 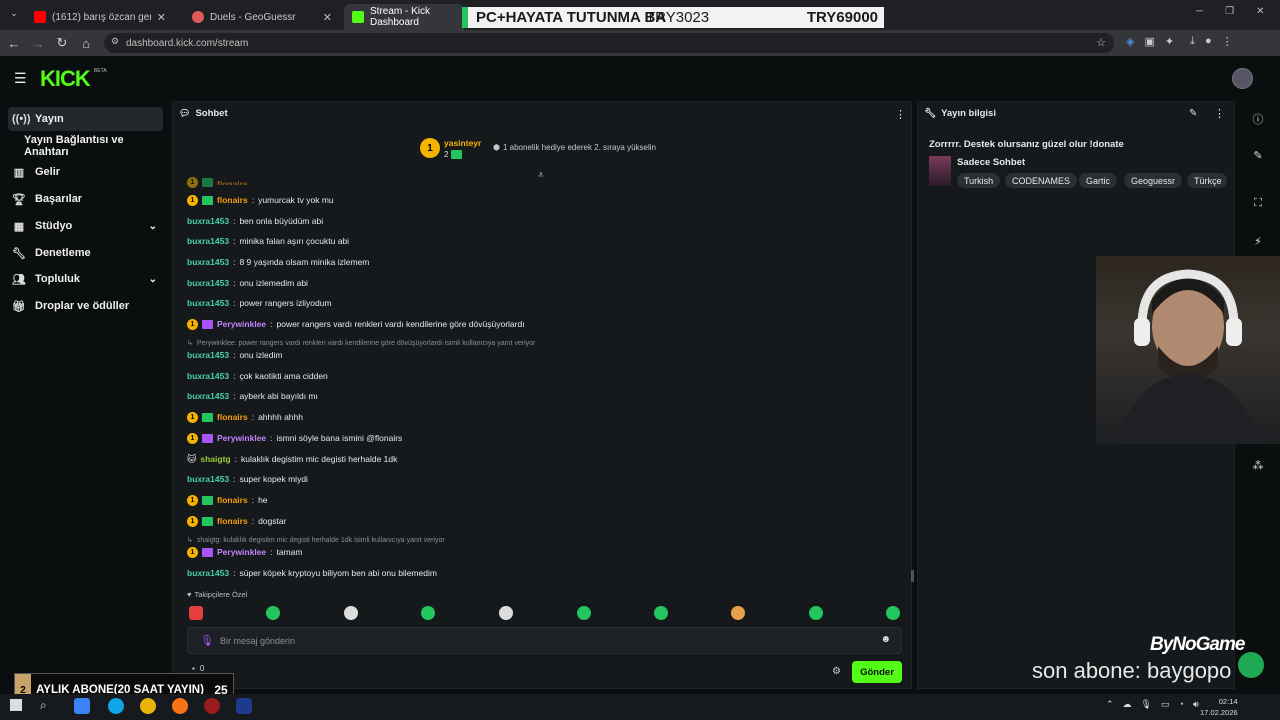 What do you see at coordinates (1165, 704) in the screenshot?
I see `battery-icon: ▭` at bounding box center [1165, 704].